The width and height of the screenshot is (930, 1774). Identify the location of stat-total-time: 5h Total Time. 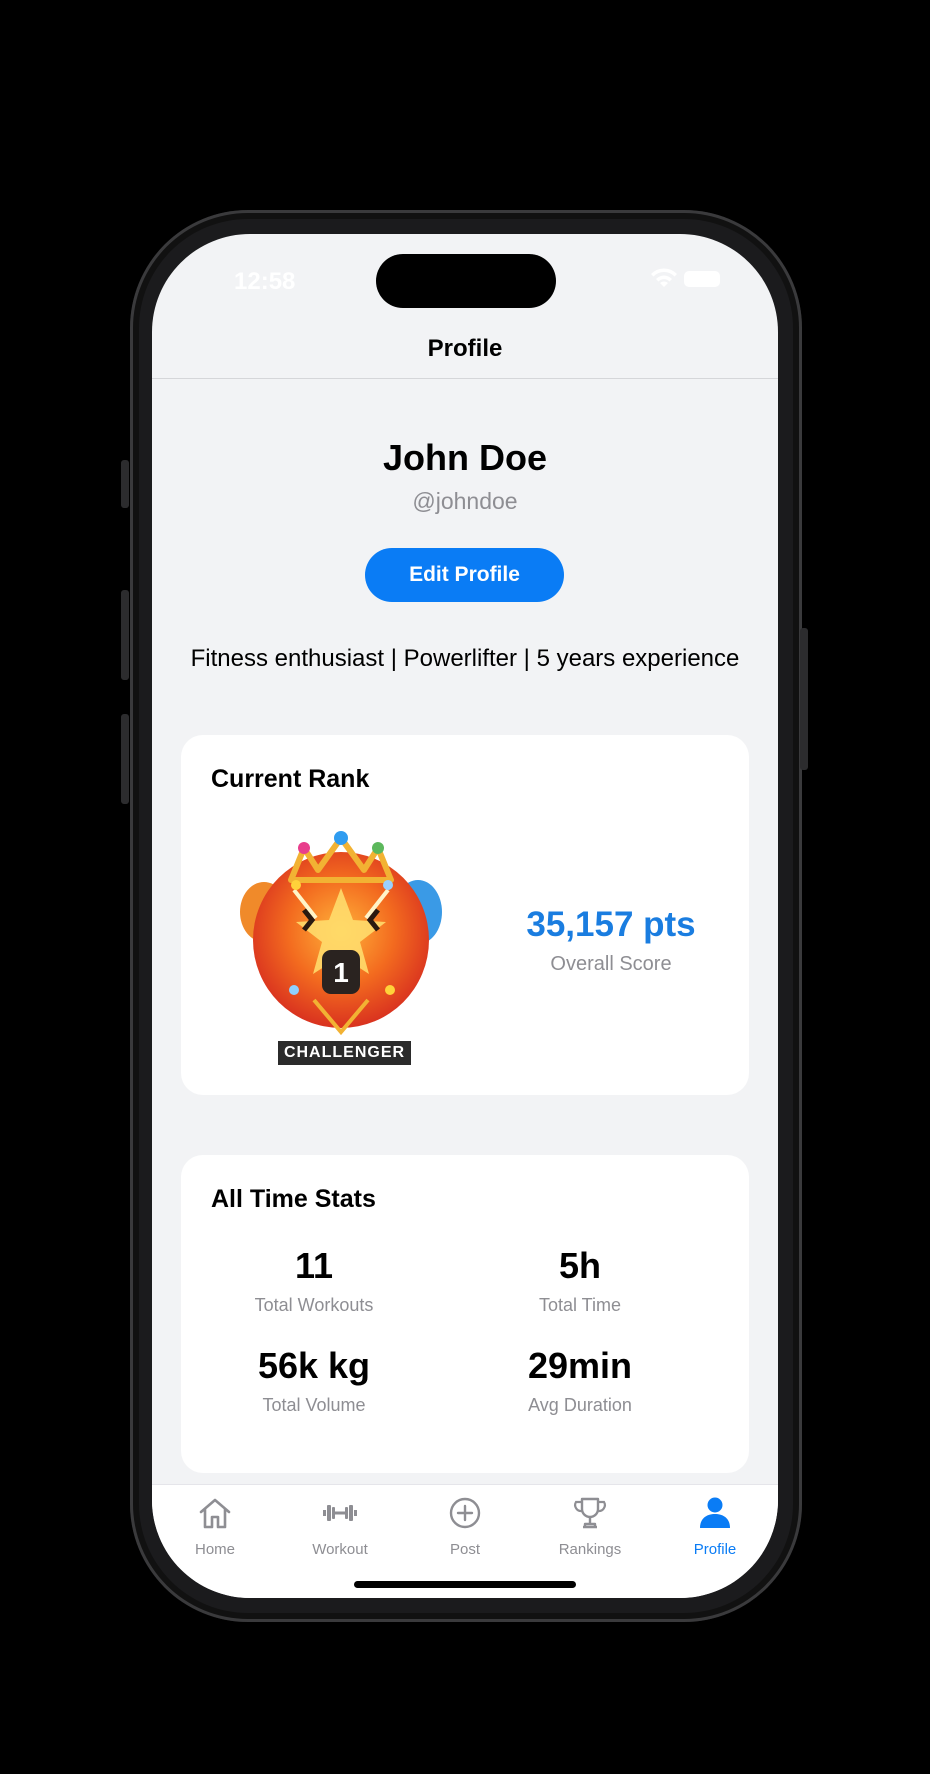
(580, 1280).